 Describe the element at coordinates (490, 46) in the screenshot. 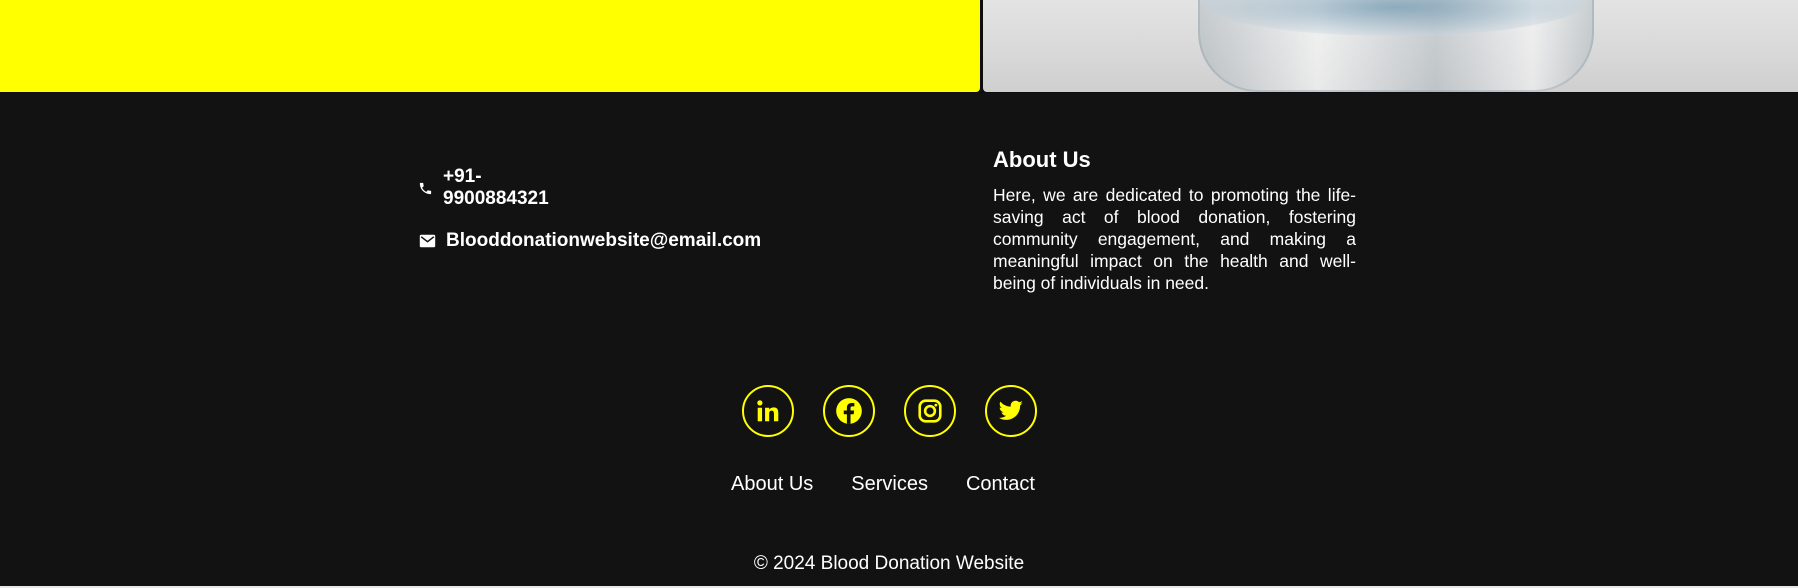

I see `yellow-banner-panel` at that location.